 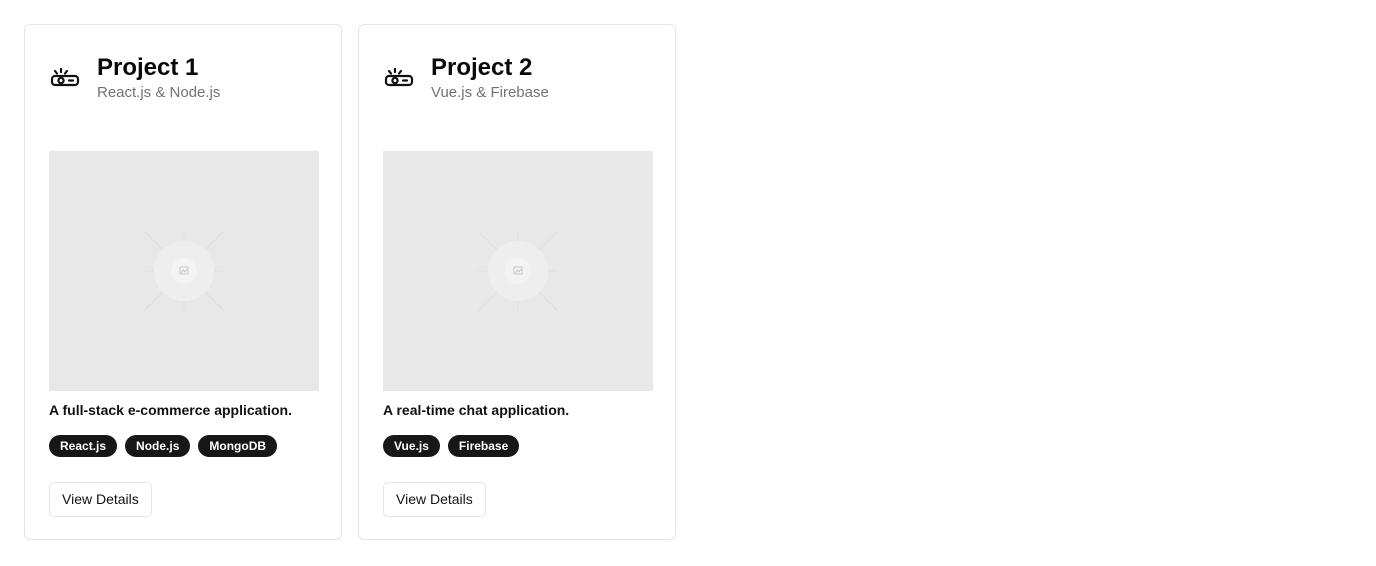 What do you see at coordinates (158, 446) in the screenshot?
I see `tag-badge: Node.js` at bounding box center [158, 446].